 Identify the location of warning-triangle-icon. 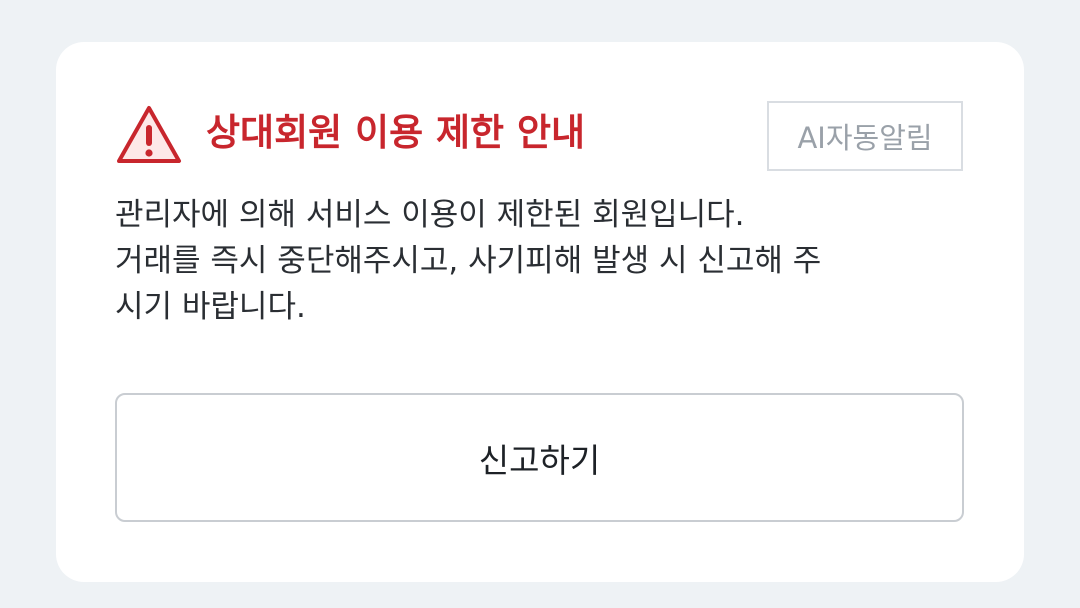
(149, 135).